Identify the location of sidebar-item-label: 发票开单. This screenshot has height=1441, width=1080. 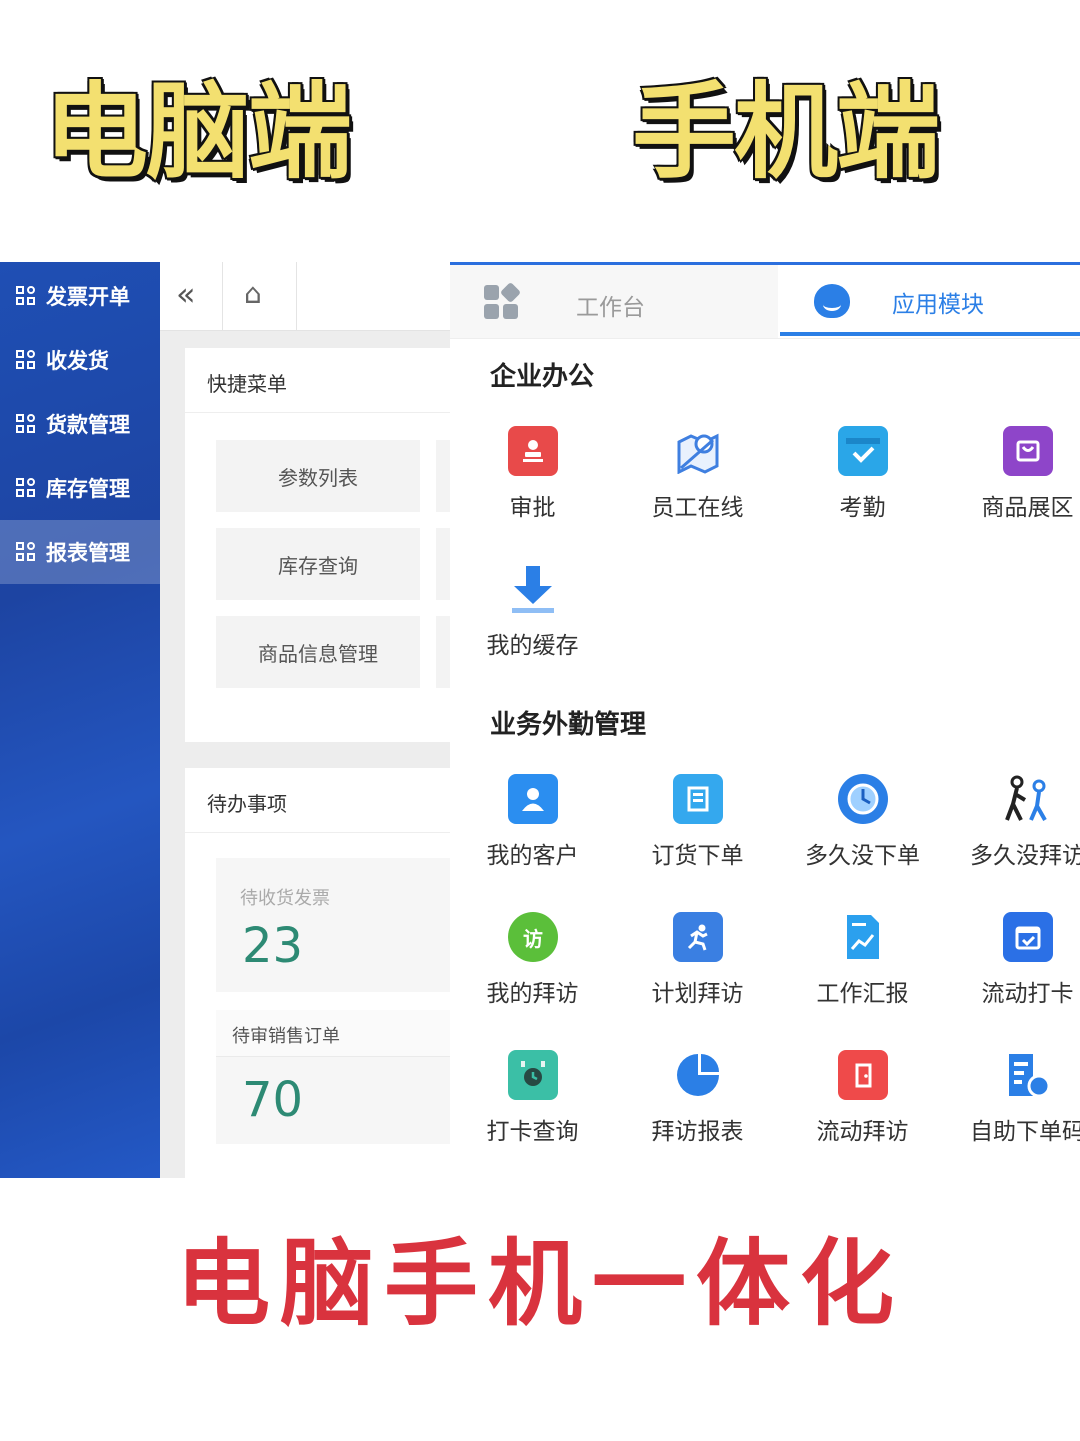
(88, 297).